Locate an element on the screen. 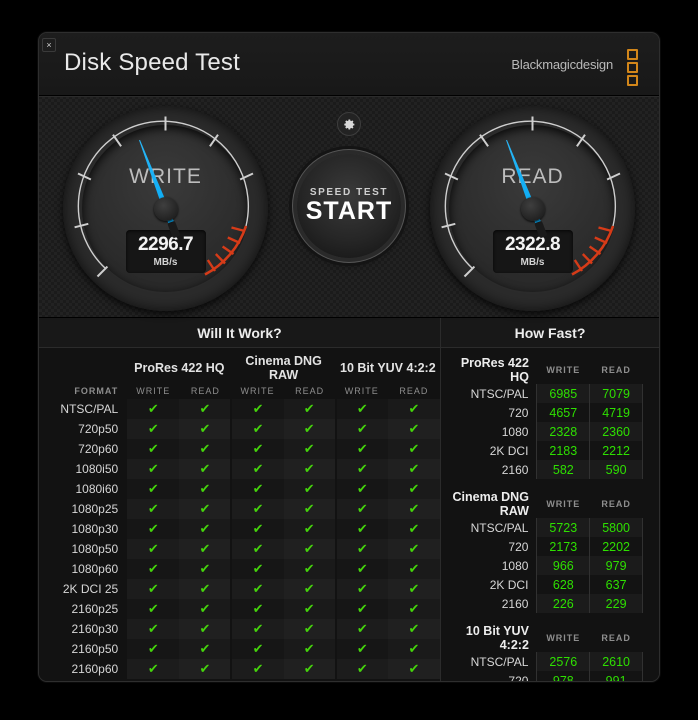  write-readout: 2296.7 MB/s is located at coordinates (165, 251).